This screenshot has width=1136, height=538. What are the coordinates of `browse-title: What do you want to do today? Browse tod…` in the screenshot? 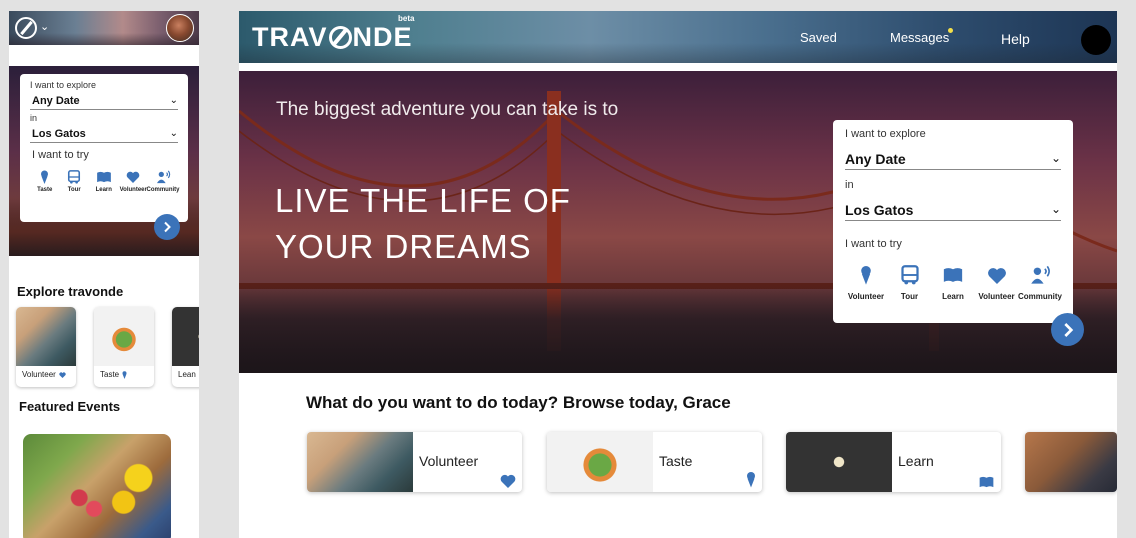 It's located at (518, 402).